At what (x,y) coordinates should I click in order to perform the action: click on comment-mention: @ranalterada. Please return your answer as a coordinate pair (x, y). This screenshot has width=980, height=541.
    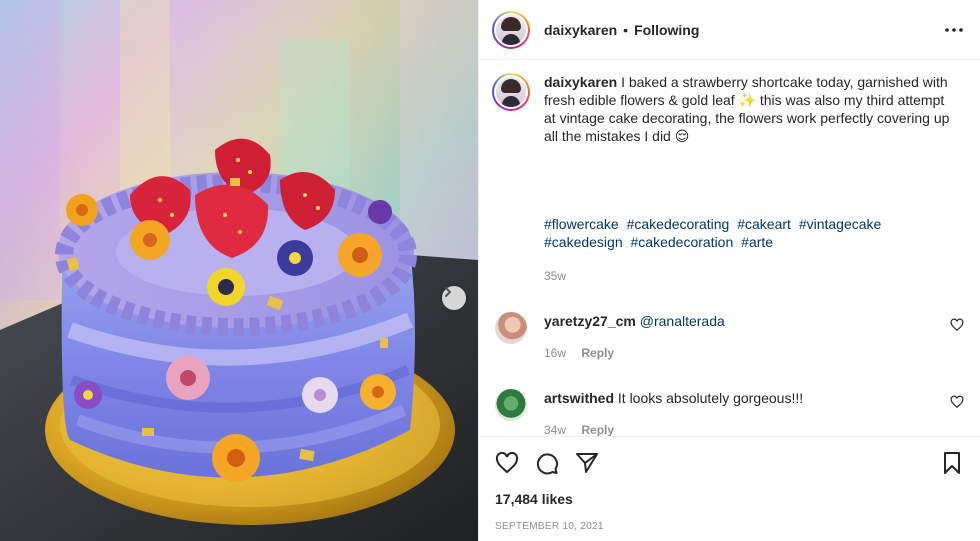
    Looking at the image, I should click on (682, 321).